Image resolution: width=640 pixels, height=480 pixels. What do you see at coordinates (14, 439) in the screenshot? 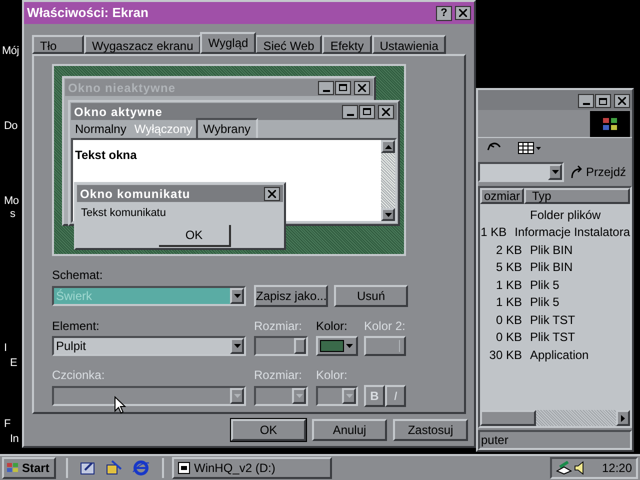
I see `desktop-icon-label: In` at bounding box center [14, 439].